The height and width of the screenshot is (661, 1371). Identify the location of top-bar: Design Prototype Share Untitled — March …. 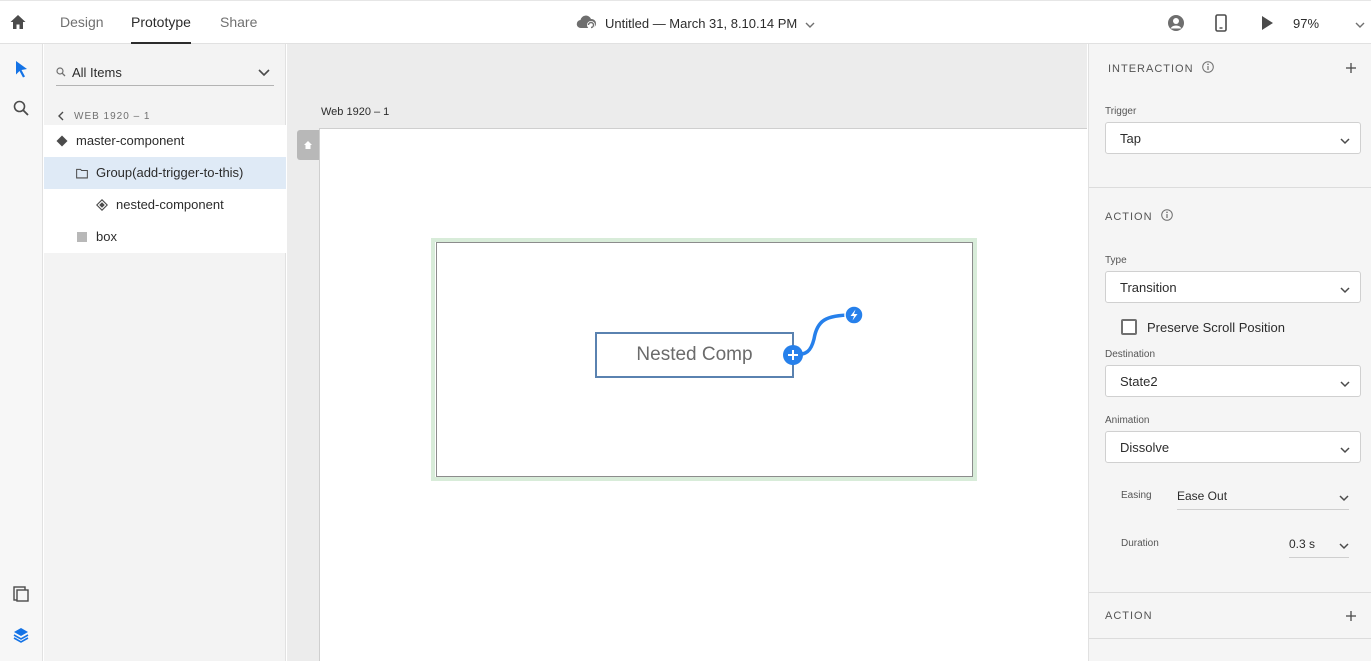
(685, 22).